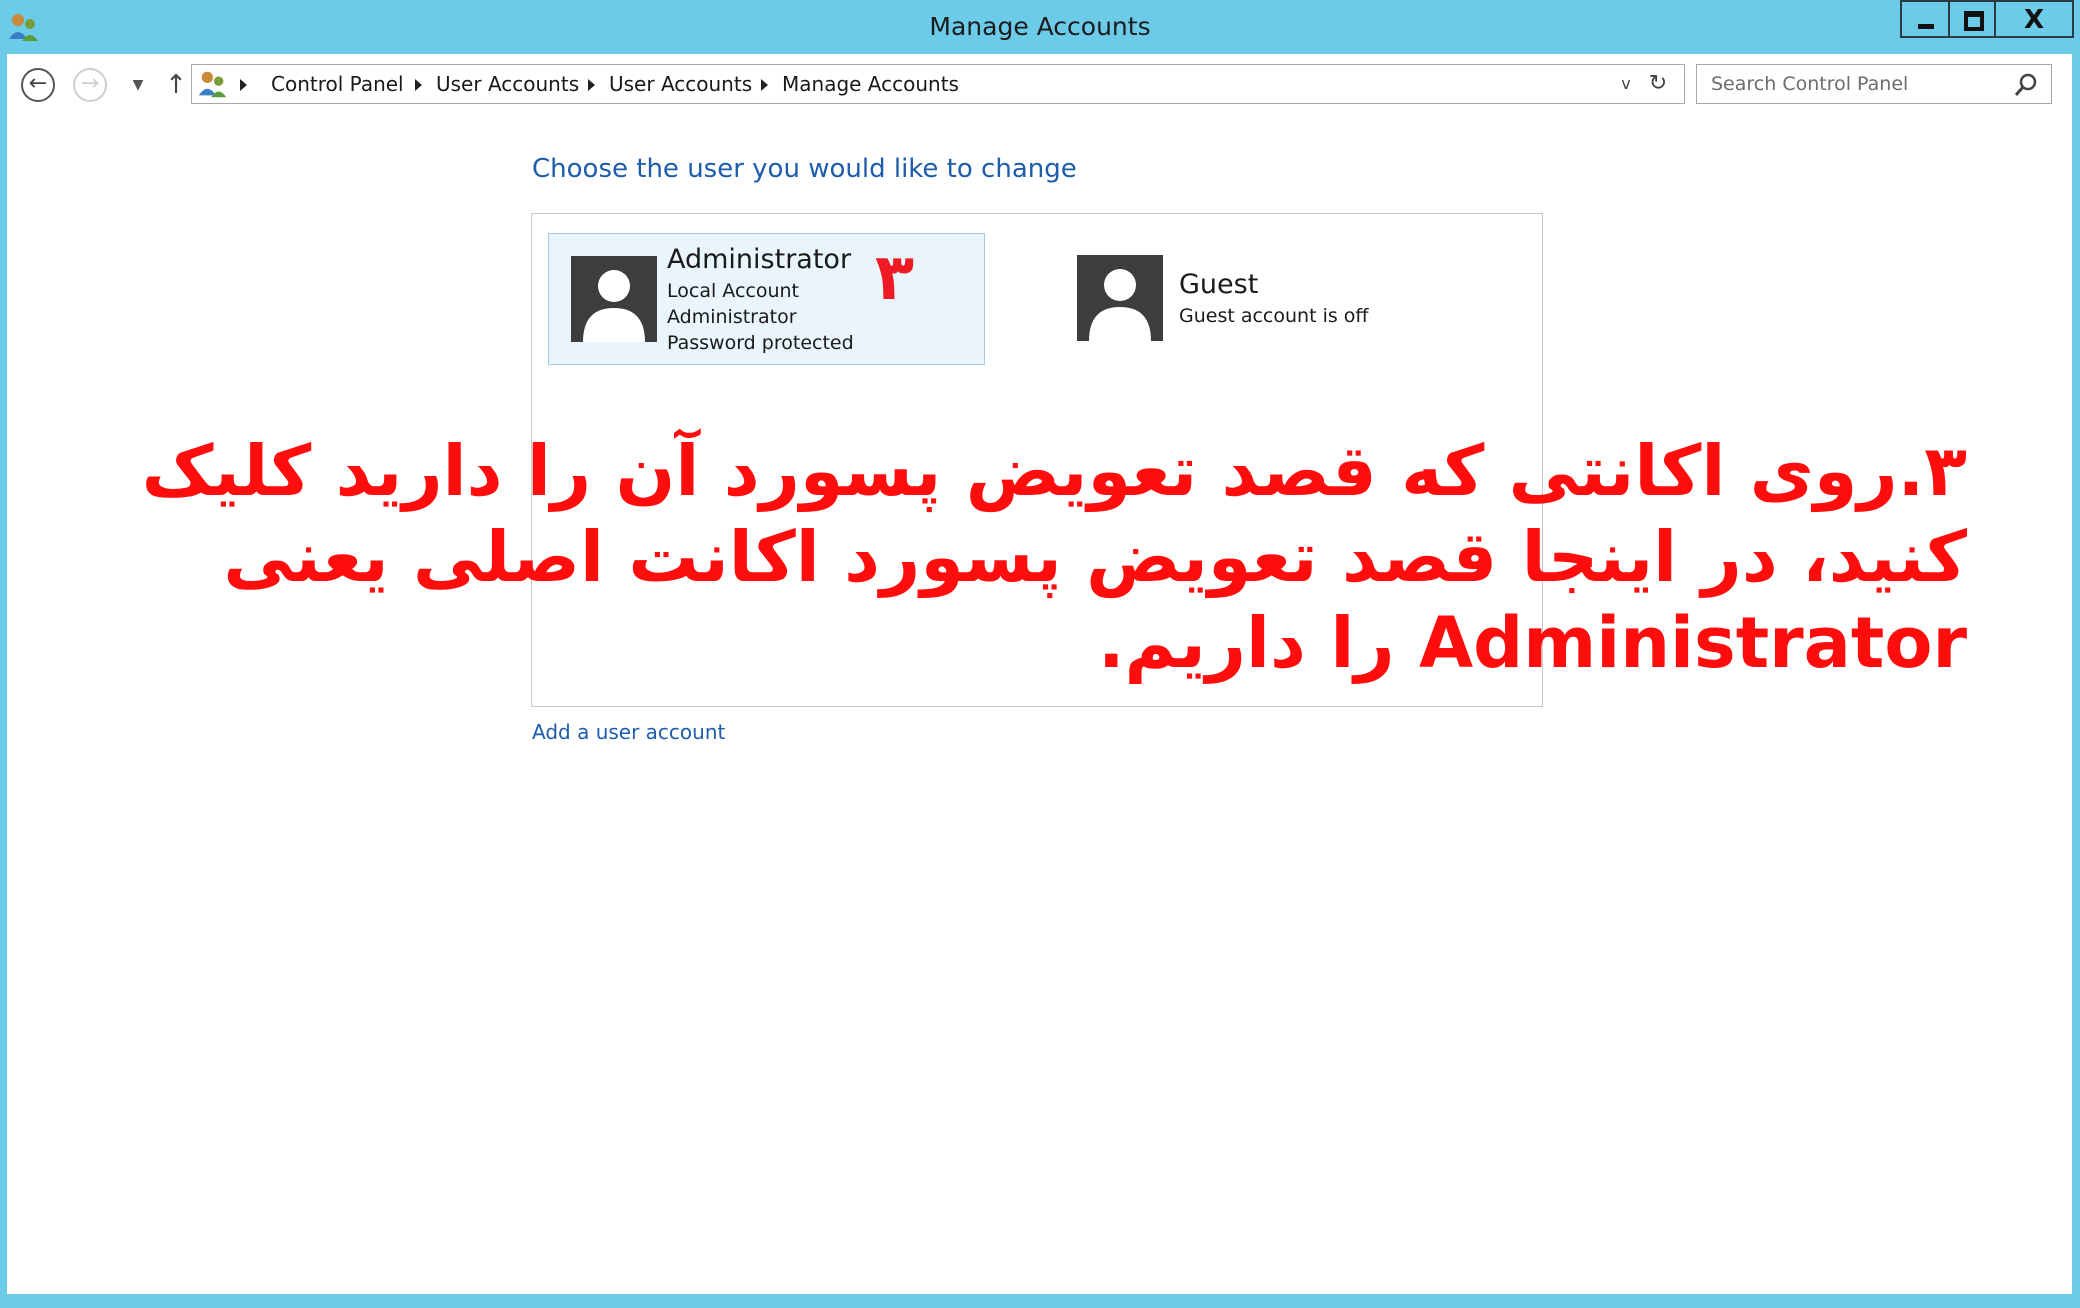 The width and height of the screenshot is (2080, 1308). I want to click on breadcrumb-user-accounts: User Accounts, so click(507, 84).